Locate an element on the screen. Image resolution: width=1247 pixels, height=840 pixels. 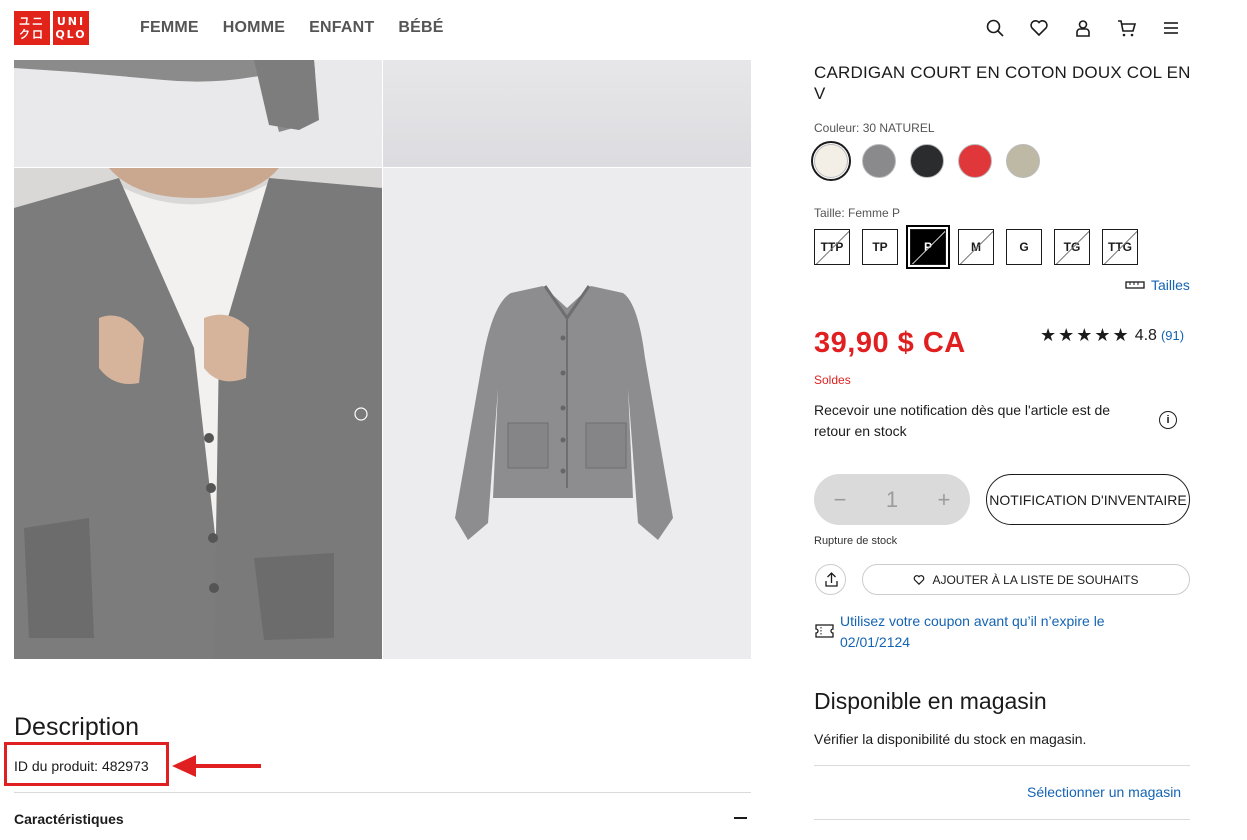
header-icons is located at coordinates (1083, 28).